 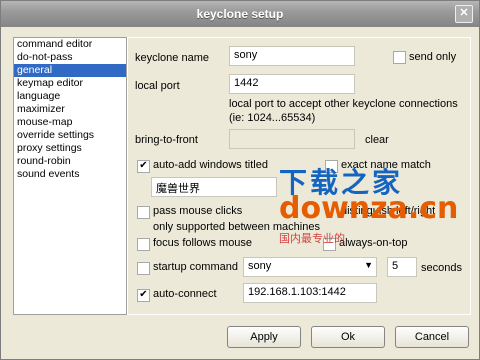 What do you see at coordinates (433, 57) in the screenshot?
I see `send-only-label: send only` at bounding box center [433, 57].